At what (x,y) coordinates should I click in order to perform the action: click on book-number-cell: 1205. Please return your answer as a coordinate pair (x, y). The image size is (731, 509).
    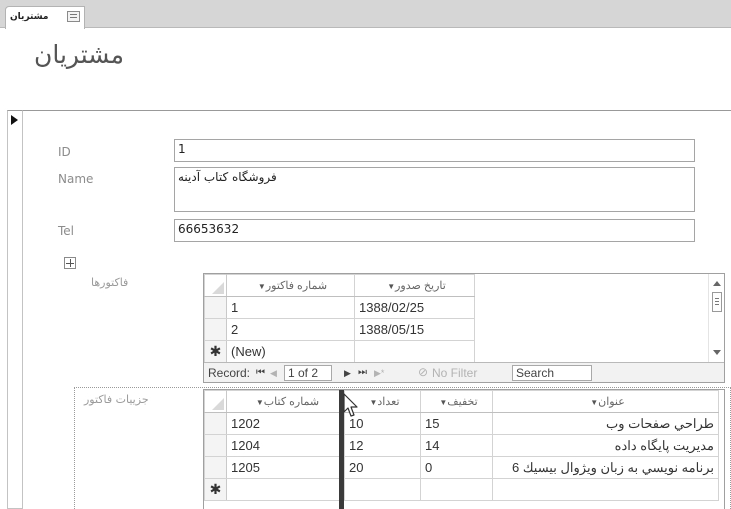
    Looking at the image, I should click on (285, 467).